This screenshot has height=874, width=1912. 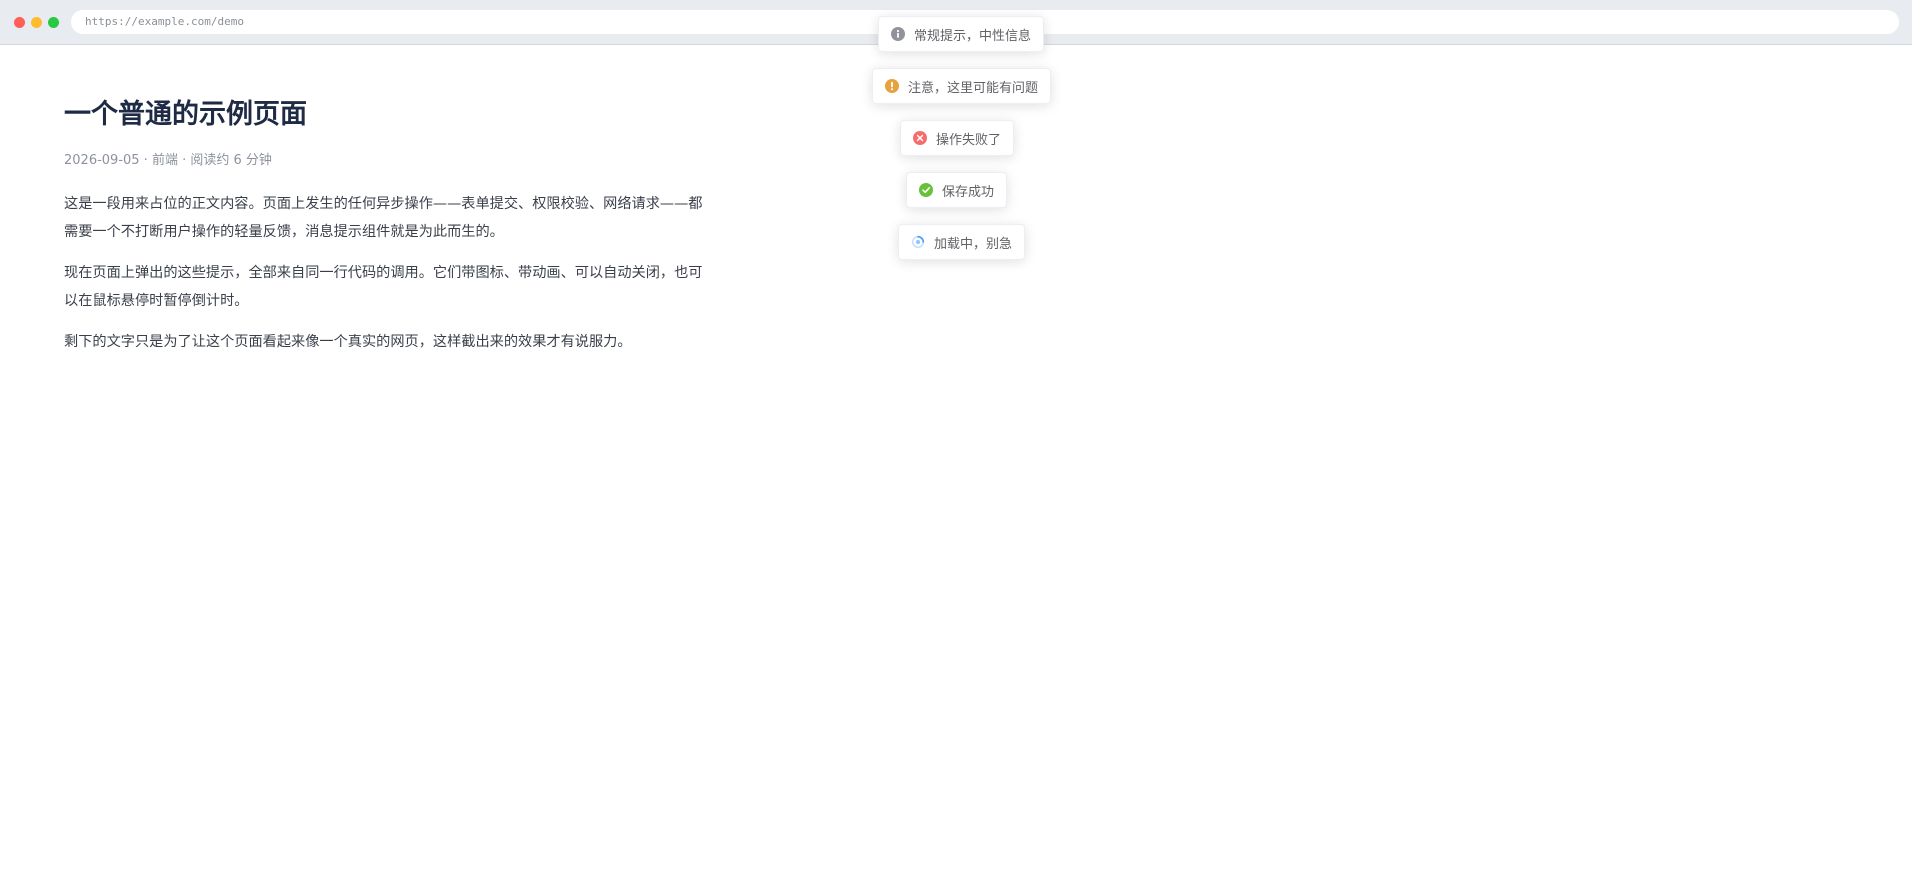 I want to click on toast-success: 保存成功, so click(x=957, y=190).